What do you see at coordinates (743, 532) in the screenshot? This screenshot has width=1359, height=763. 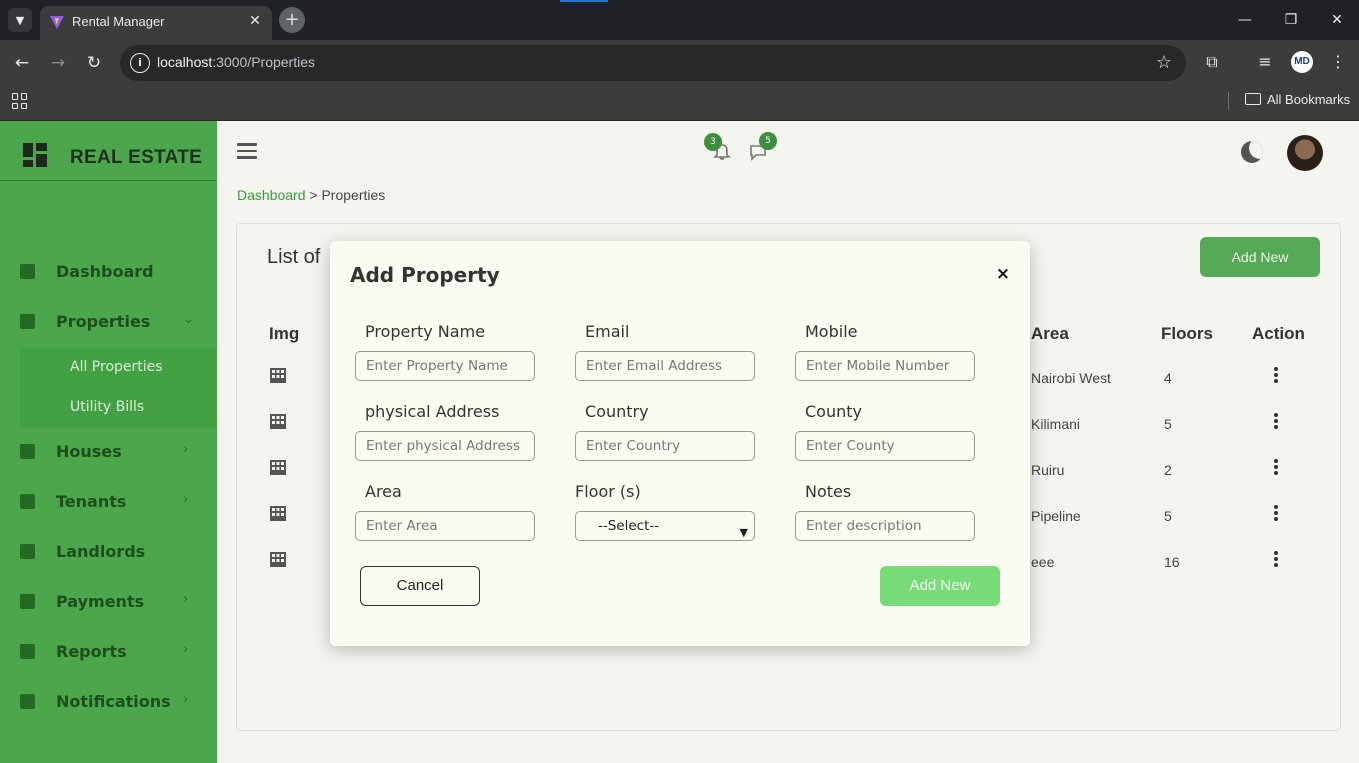 I see `chevron-down-icon: ▼` at bounding box center [743, 532].